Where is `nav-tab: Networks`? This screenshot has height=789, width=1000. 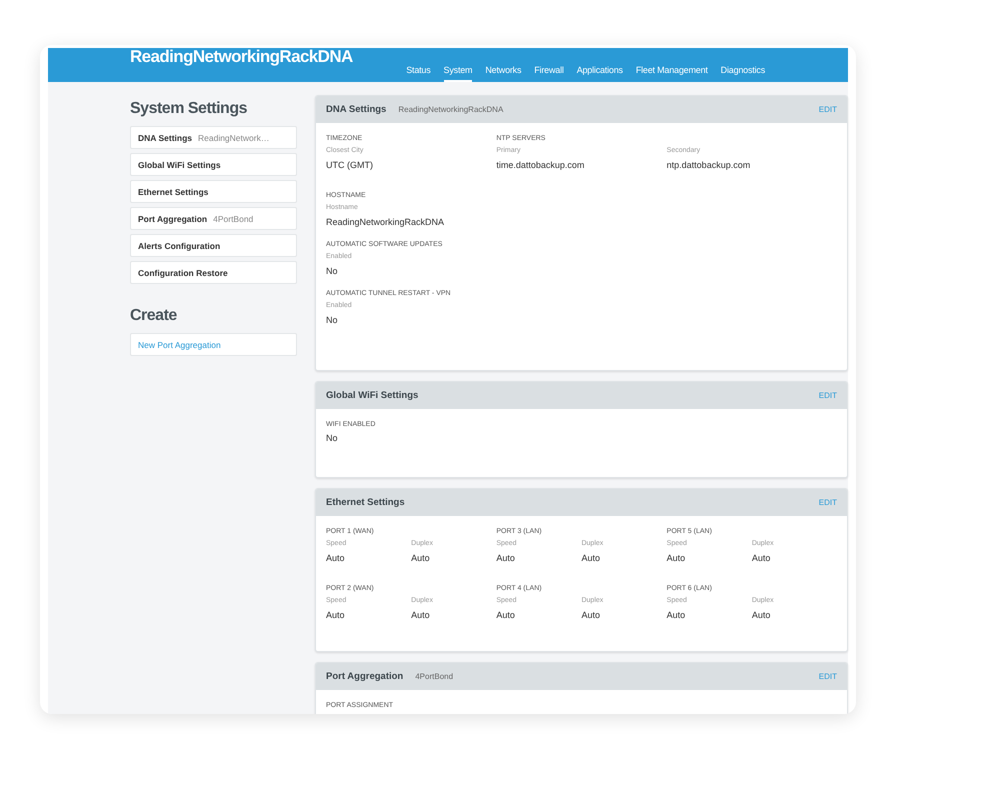 nav-tab: Networks is located at coordinates (503, 73).